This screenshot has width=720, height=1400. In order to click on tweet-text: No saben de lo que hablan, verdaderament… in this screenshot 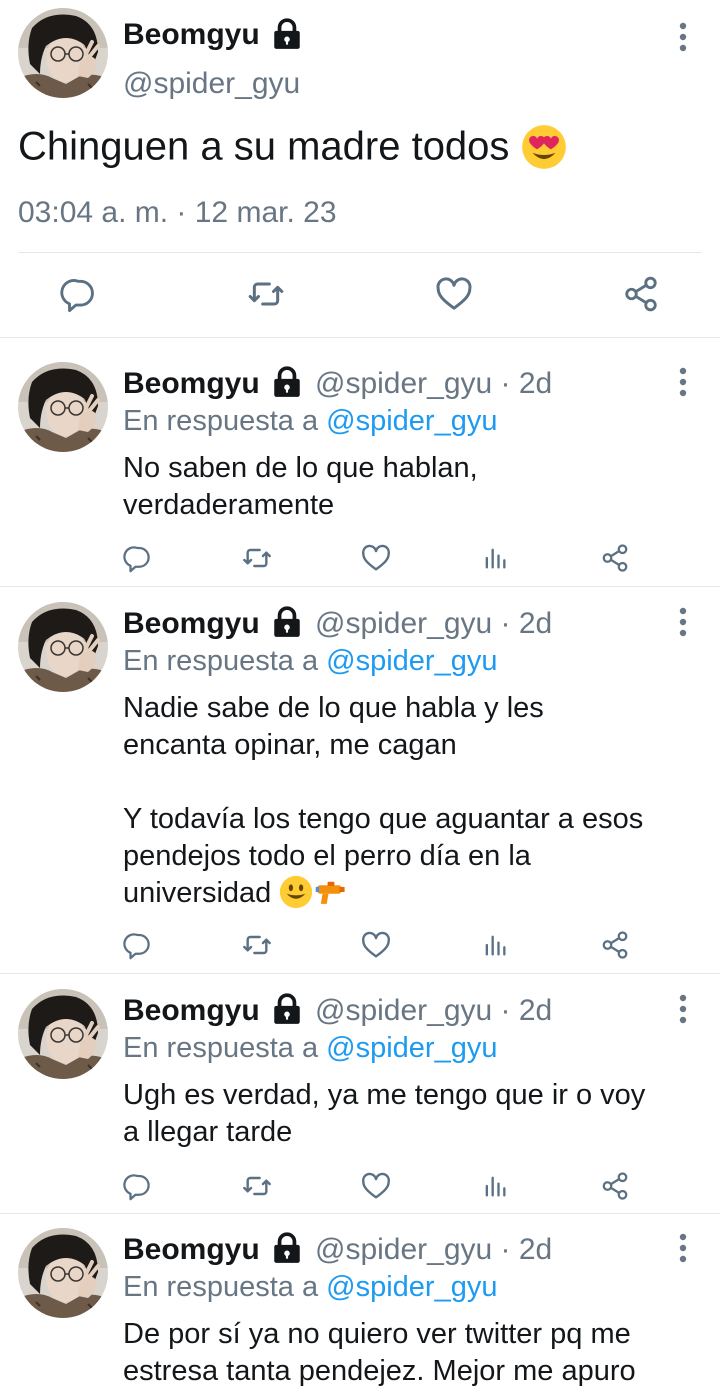, I will do `click(300, 486)`.